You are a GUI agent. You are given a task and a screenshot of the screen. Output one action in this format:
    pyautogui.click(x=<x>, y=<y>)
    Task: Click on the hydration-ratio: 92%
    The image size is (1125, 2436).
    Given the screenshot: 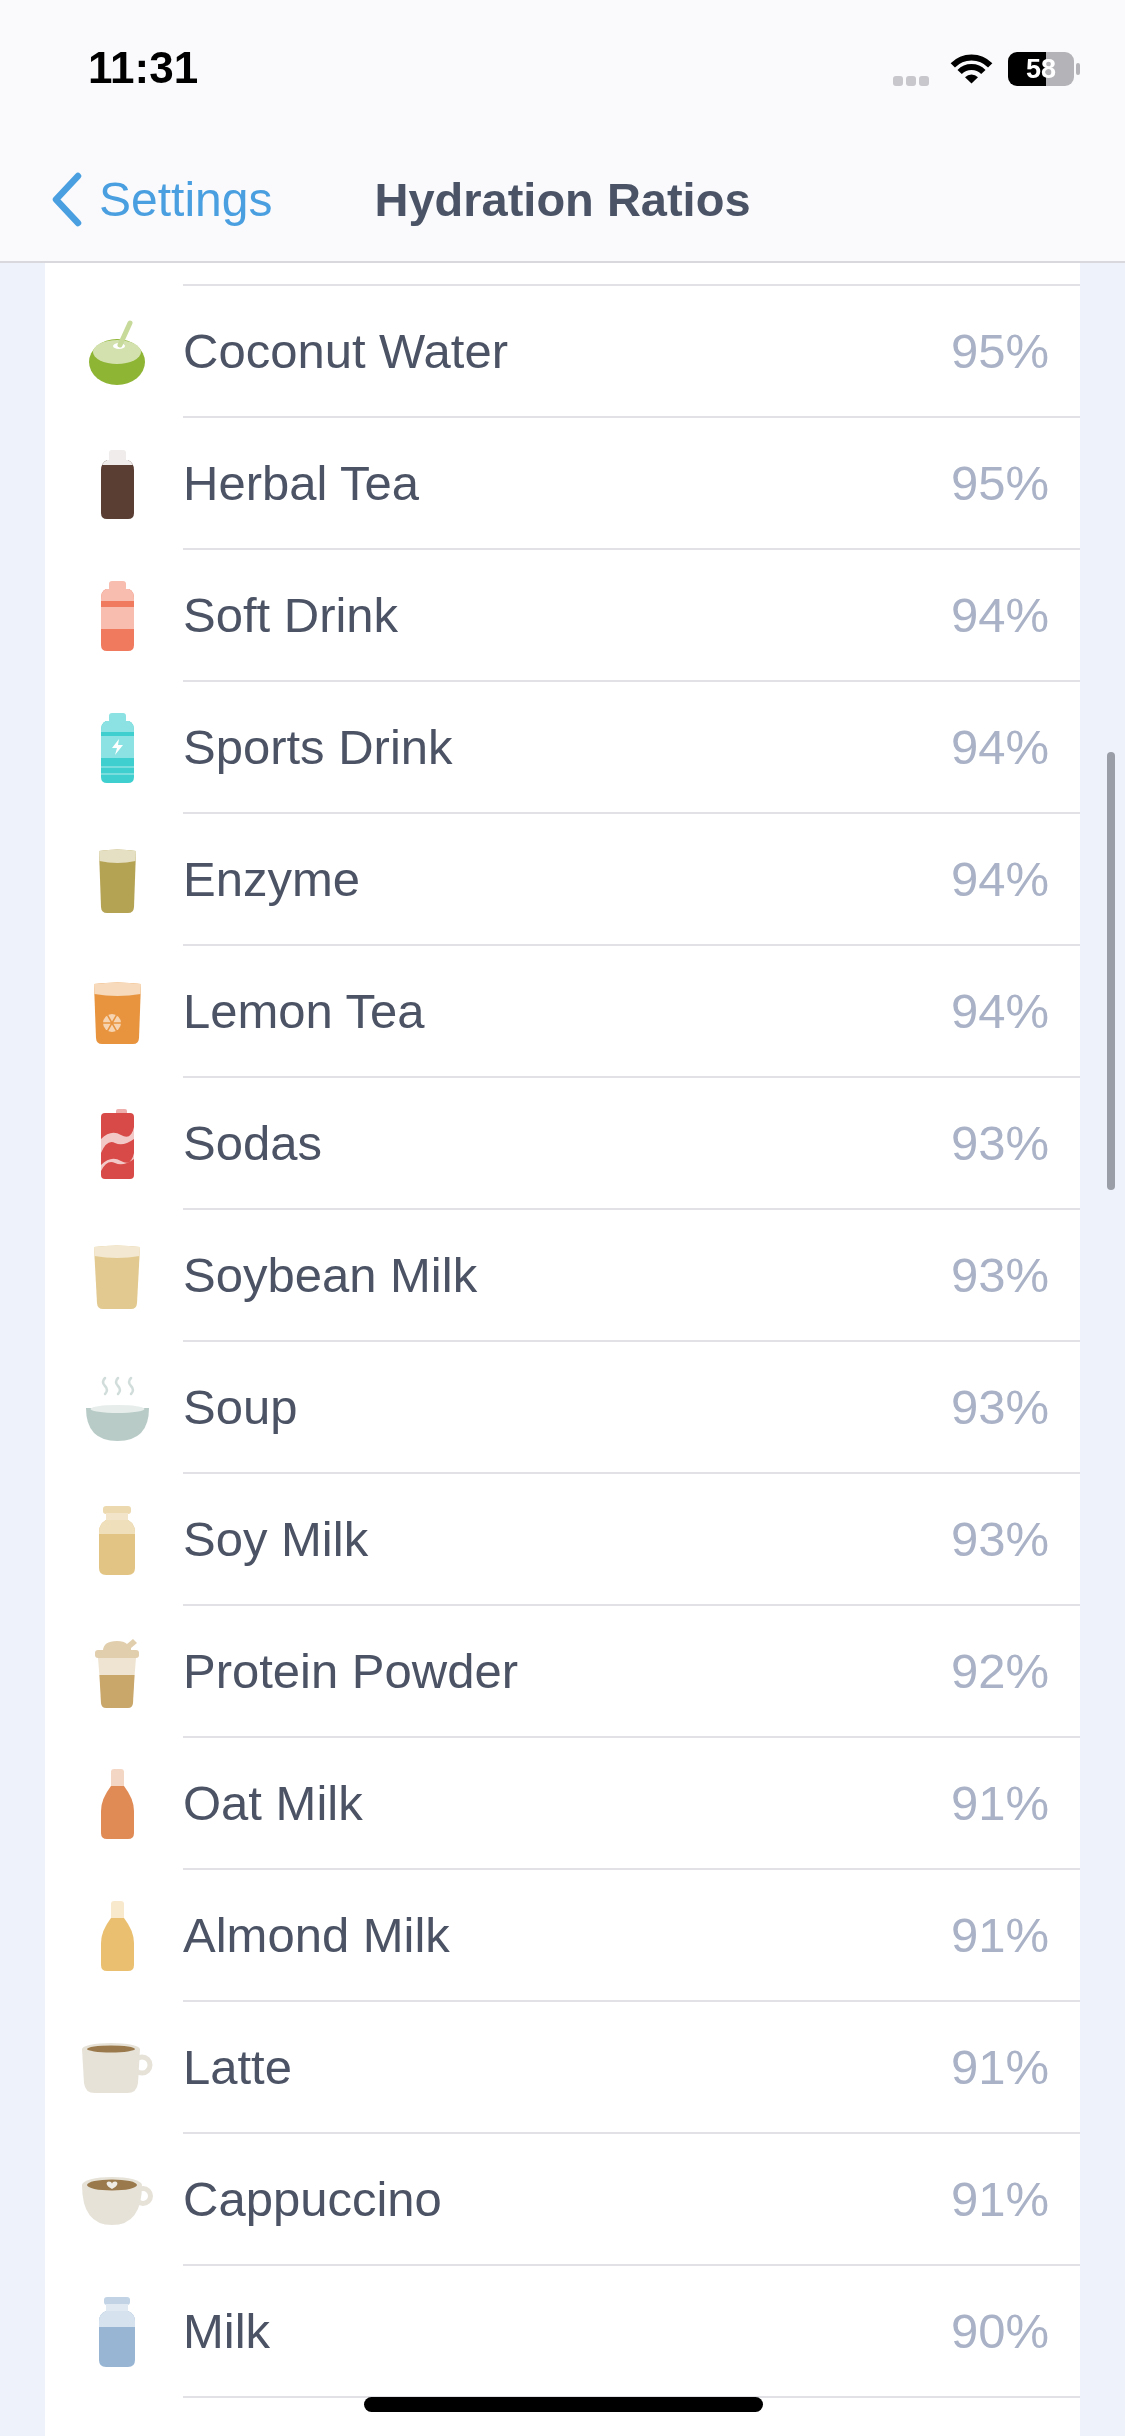 What is the action you would take?
    pyautogui.click(x=999, y=1671)
    